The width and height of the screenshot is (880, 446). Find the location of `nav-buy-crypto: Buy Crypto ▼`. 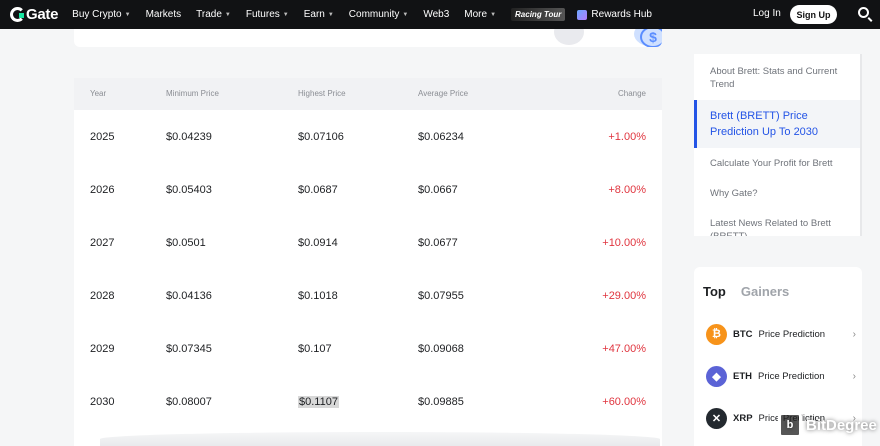

nav-buy-crypto: Buy Crypto ▼ is located at coordinates (101, 14).